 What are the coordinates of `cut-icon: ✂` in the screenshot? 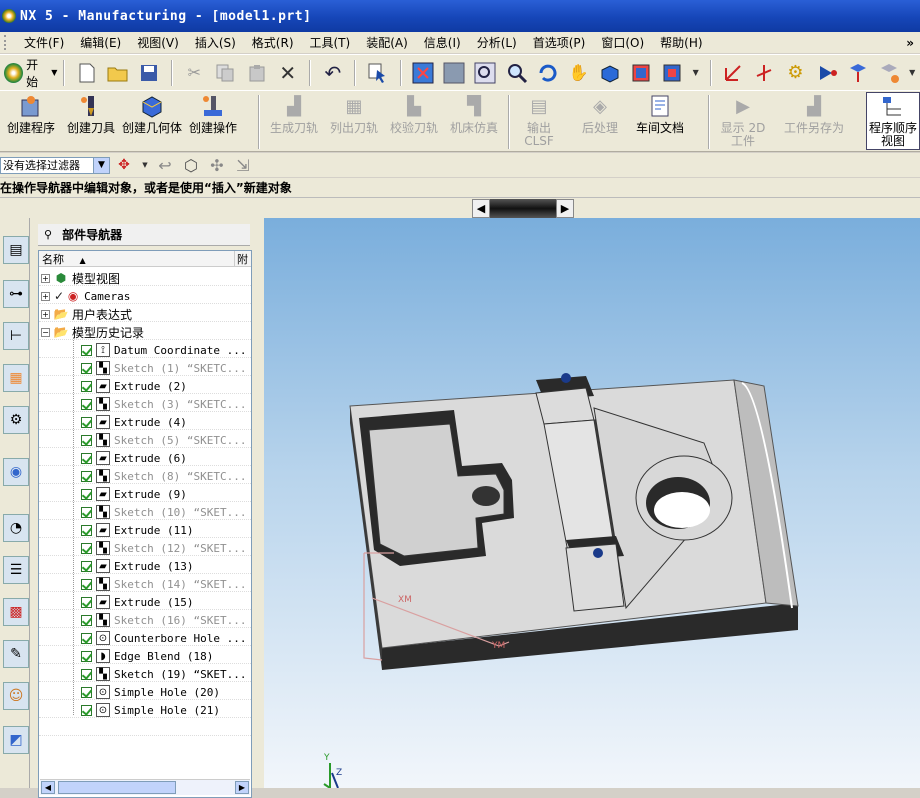 It's located at (194, 73).